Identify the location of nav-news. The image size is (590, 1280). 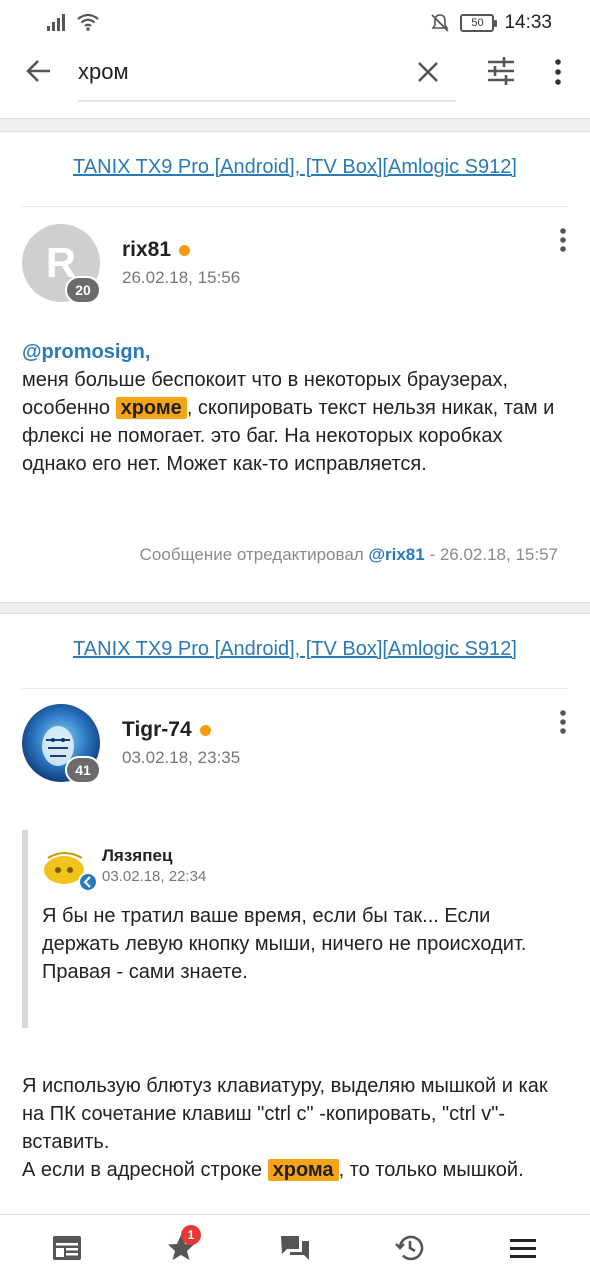
(67, 1248).